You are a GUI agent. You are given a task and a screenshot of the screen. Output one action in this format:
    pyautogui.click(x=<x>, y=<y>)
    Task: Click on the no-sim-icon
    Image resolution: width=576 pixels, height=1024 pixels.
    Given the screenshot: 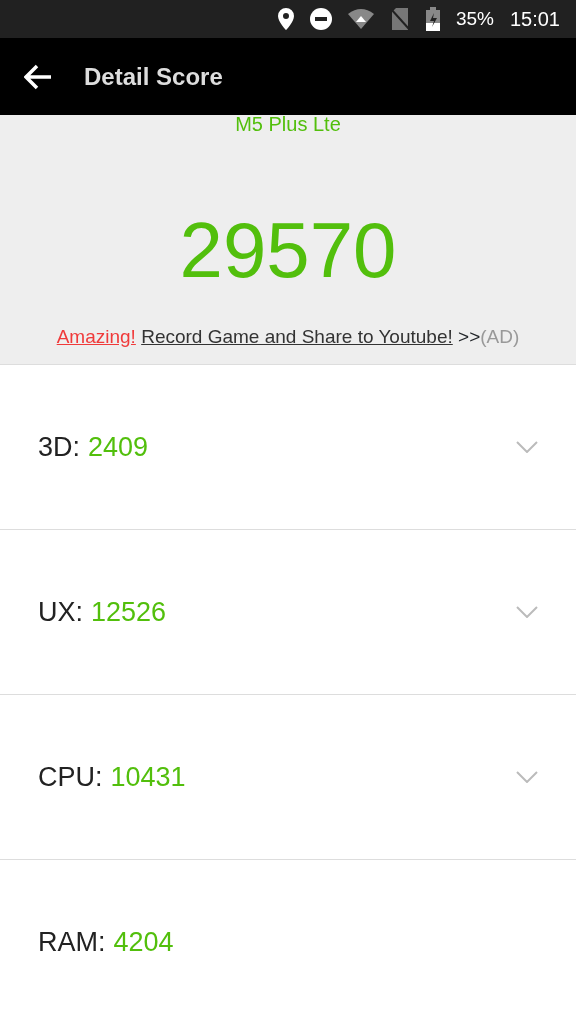 What is the action you would take?
    pyautogui.click(x=399, y=19)
    